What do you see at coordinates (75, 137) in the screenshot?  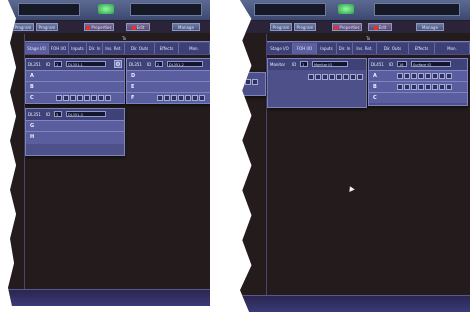 I see `card-slot-h: H` at bounding box center [75, 137].